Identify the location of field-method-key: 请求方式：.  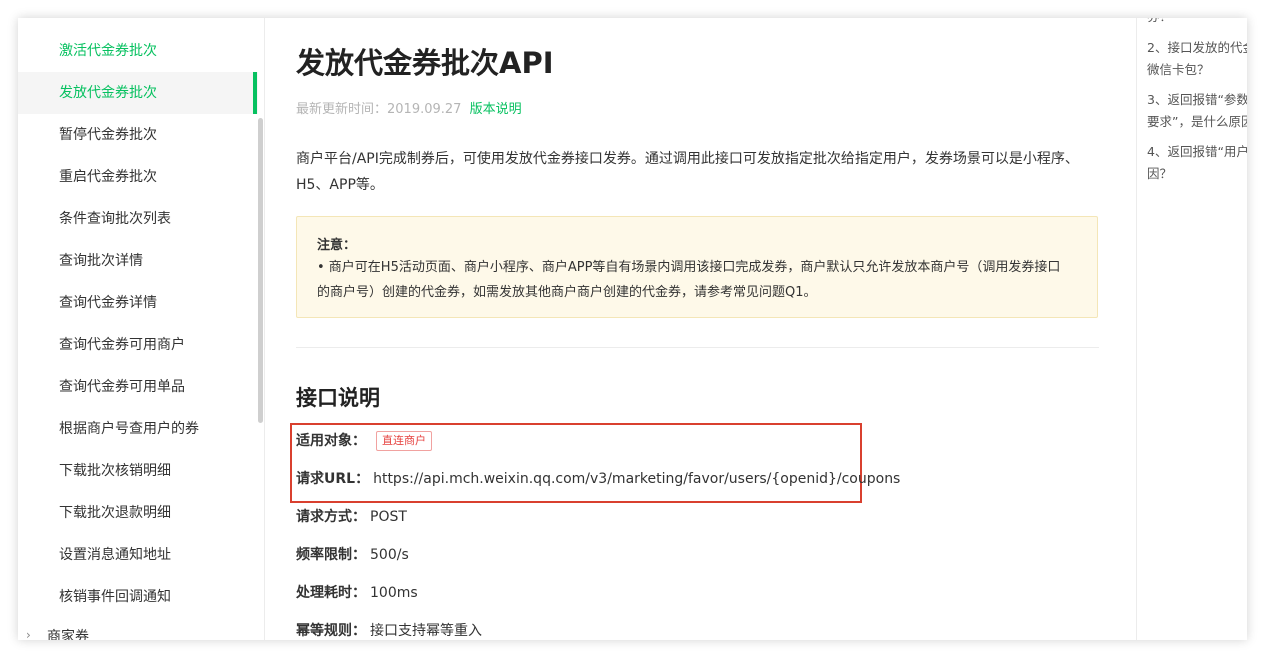
(331, 517).